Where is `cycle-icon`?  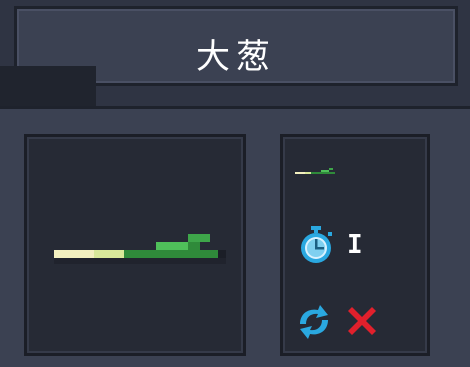 cycle-icon is located at coordinates (314, 322).